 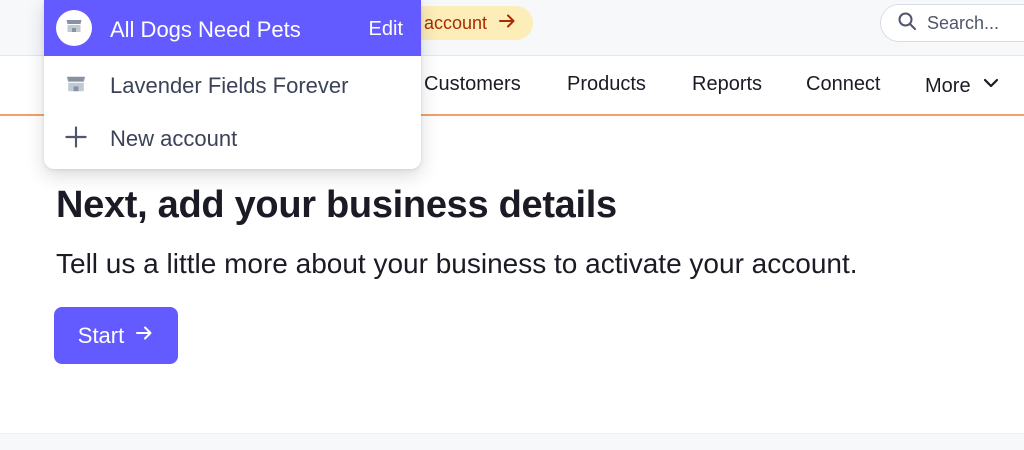 What do you see at coordinates (101, 335) in the screenshot?
I see `start-button-label: Start` at bounding box center [101, 335].